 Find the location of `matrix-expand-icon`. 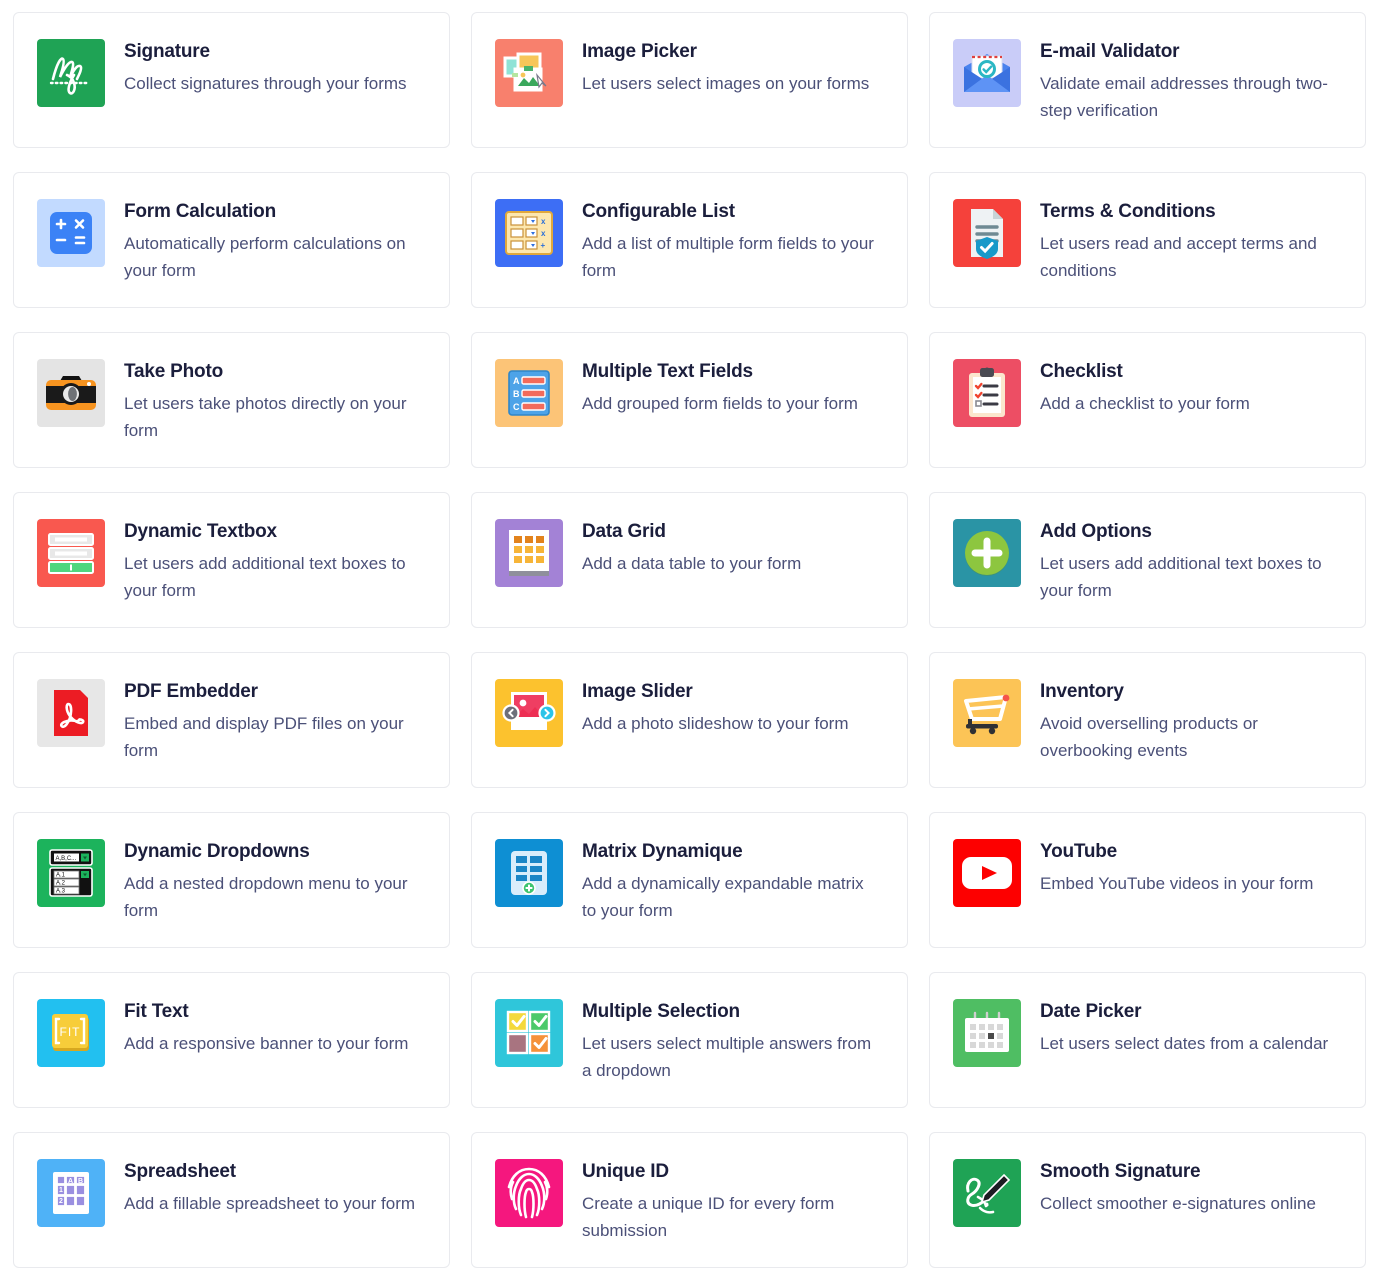

matrix-expand-icon is located at coordinates (529, 873).